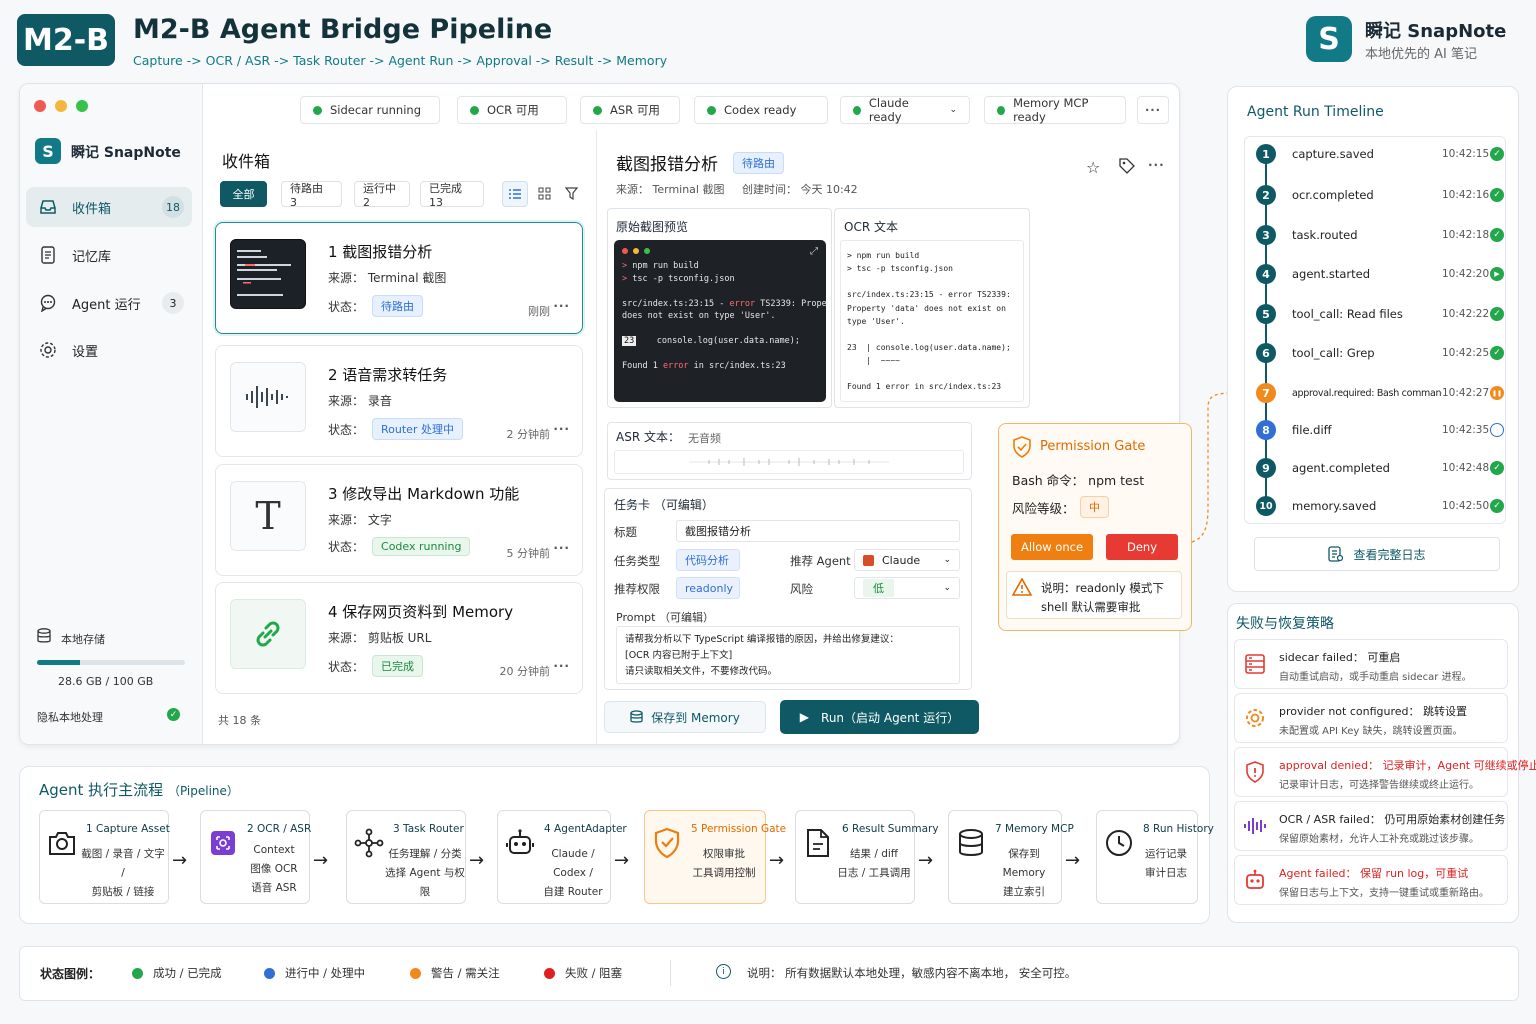 This screenshot has width=1536, height=1024. I want to click on timeline-item: 9 agent.completed 10:42:48 ✓, so click(1381, 468).